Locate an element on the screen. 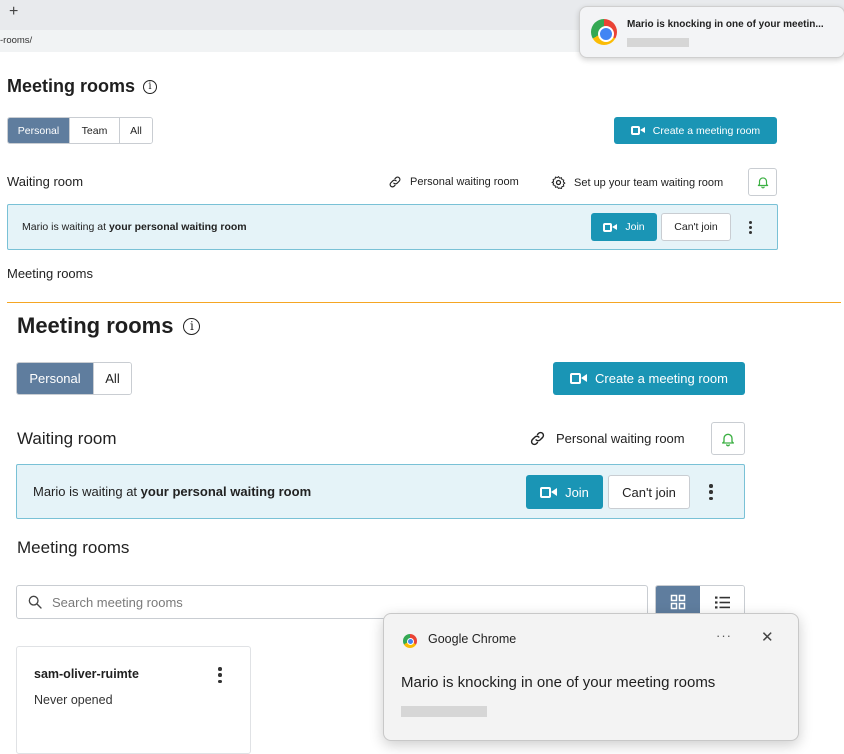 Image resolution: width=844 pixels, height=754 pixels. notification-app-name: Google Chrome is located at coordinates (472, 639).